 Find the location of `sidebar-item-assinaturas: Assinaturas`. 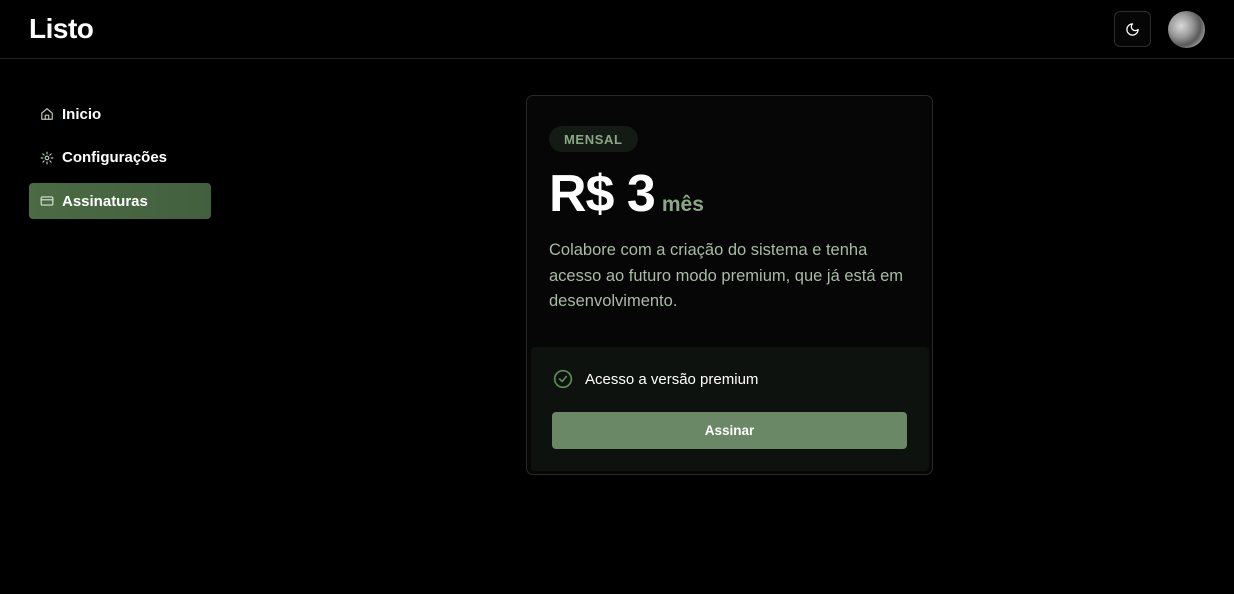

sidebar-item-assinaturas: Assinaturas is located at coordinates (120, 201).